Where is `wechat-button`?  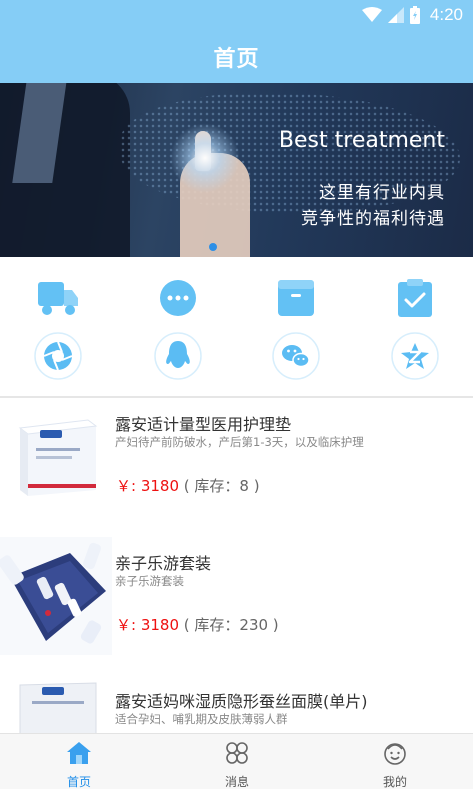 wechat-button is located at coordinates (296, 356).